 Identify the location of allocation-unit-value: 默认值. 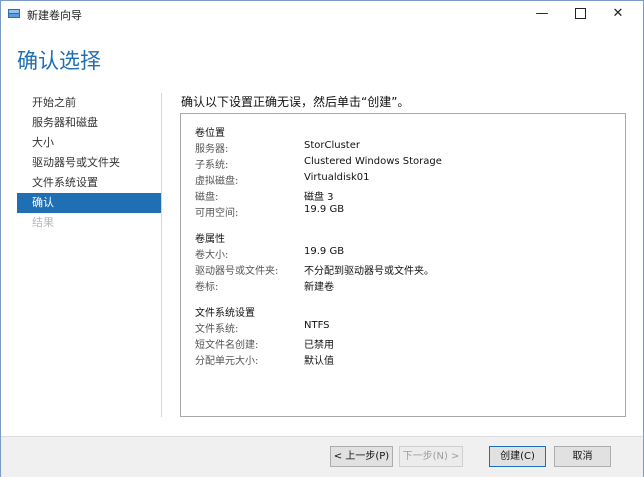
(319, 361).